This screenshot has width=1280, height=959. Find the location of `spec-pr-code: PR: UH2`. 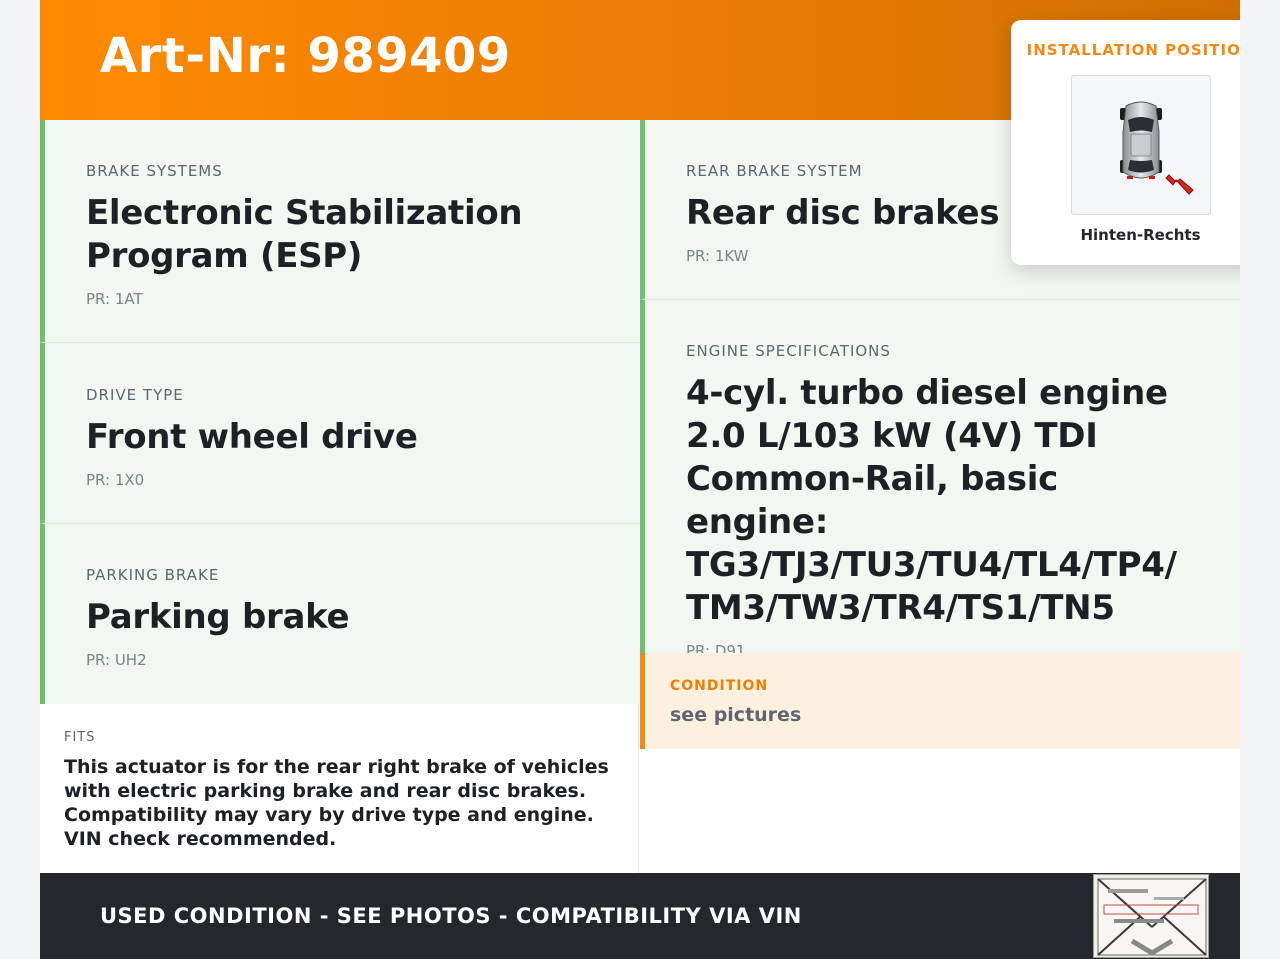

spec-pr-code: PR: UH2 is located at coordinates (116, 660).